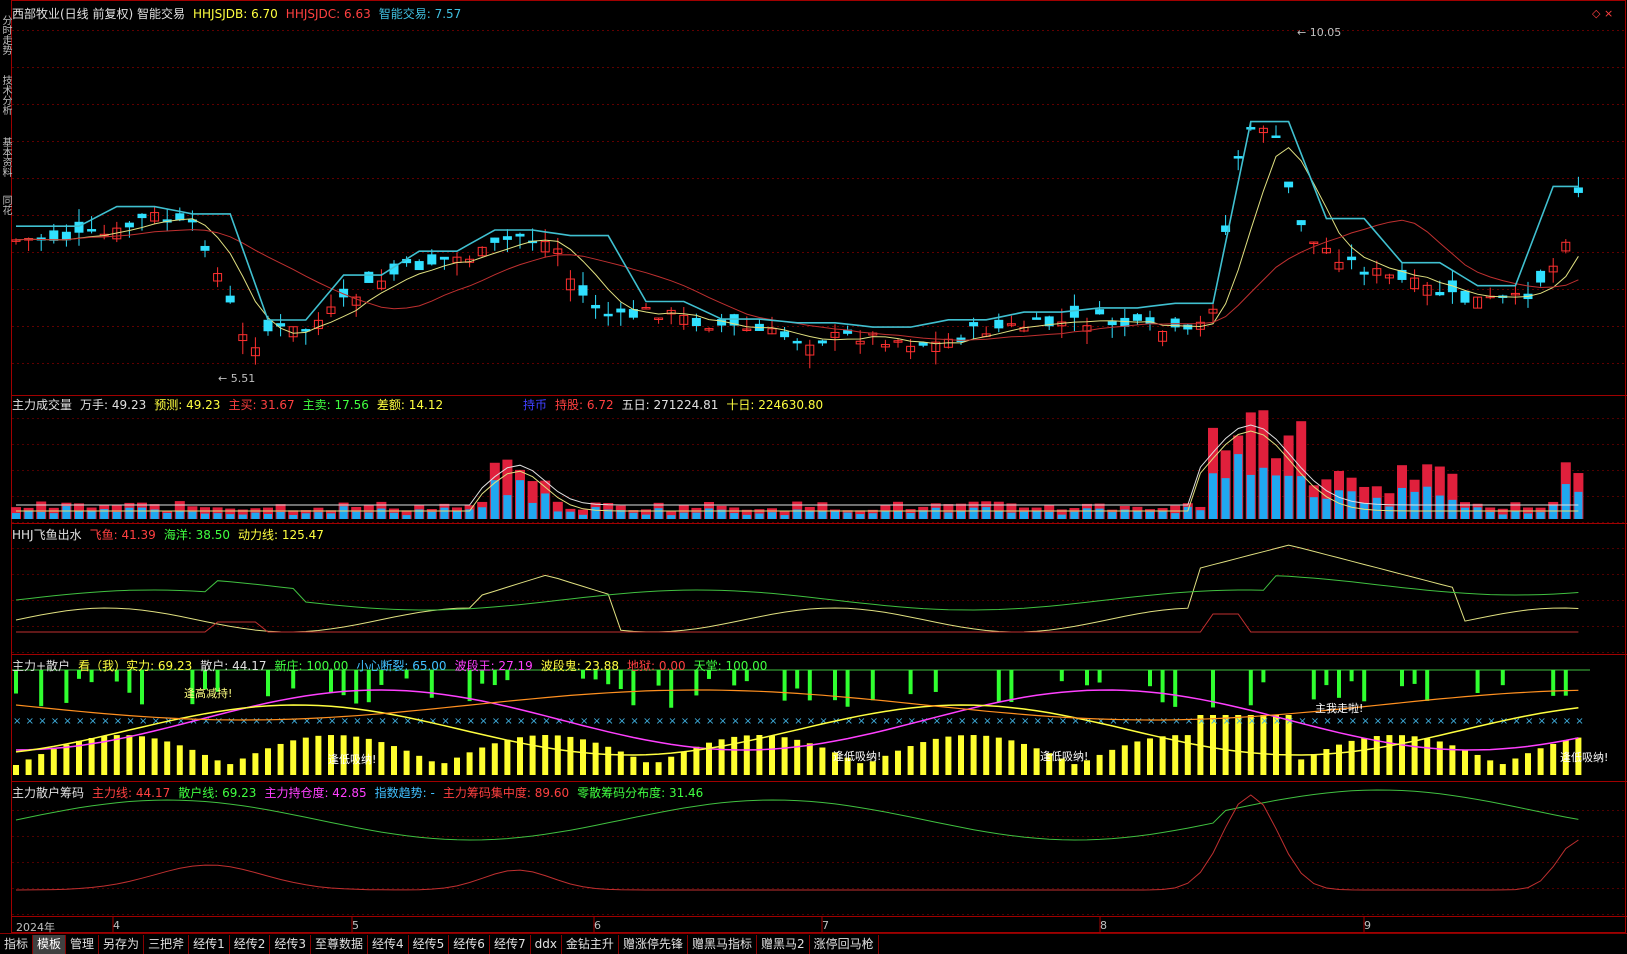 The image size is (1627, 954). Describe the element at coordinates (83, 944) in the screenshot. I see `bottom-tab-2: 管理` at that location.